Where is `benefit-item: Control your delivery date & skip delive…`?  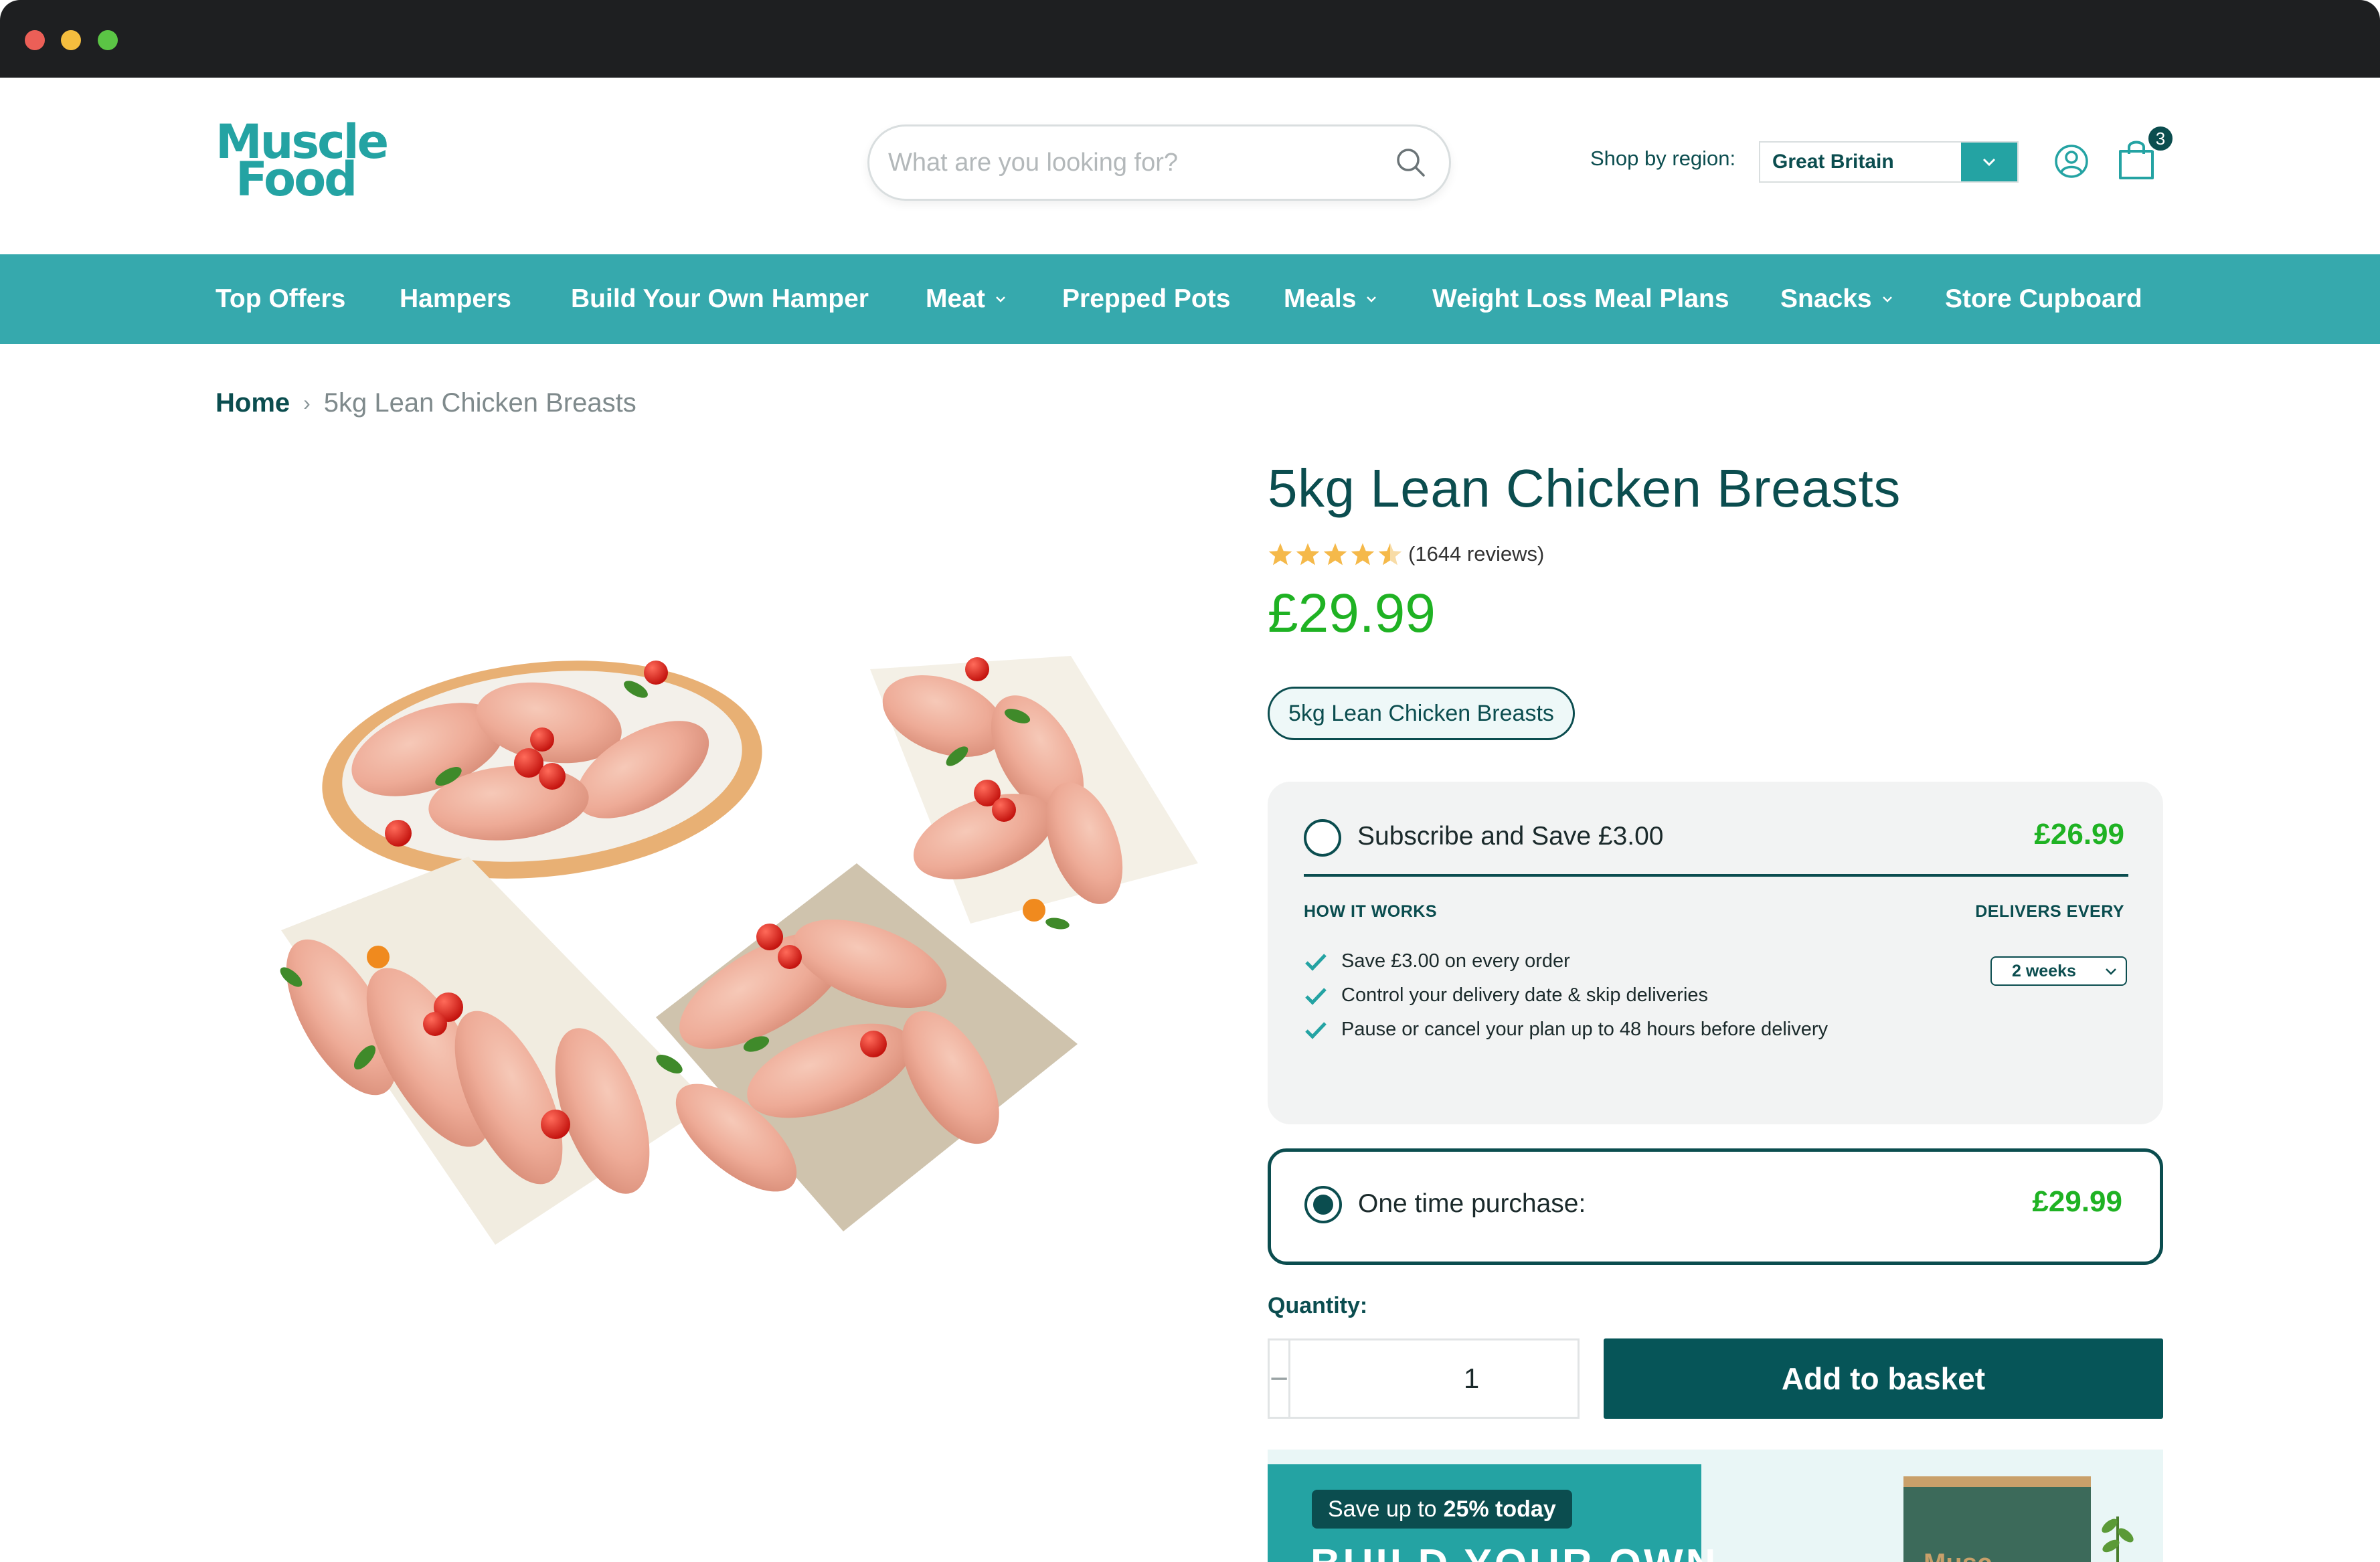
benefit-item: Control your delivery date & skip delive… is located at coordinates (1506, 995).